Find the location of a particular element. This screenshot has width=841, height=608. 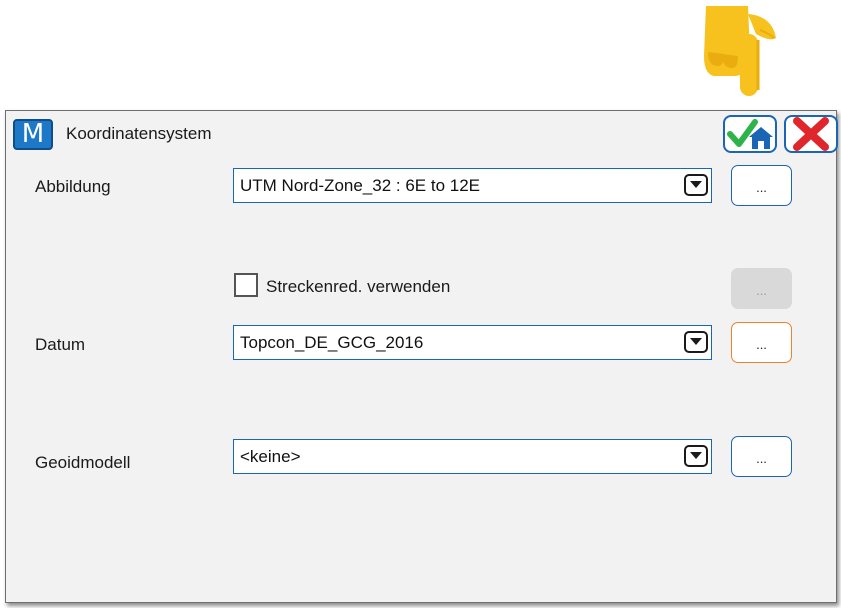

datum-label: Datum is located at coordinates (60, 344).